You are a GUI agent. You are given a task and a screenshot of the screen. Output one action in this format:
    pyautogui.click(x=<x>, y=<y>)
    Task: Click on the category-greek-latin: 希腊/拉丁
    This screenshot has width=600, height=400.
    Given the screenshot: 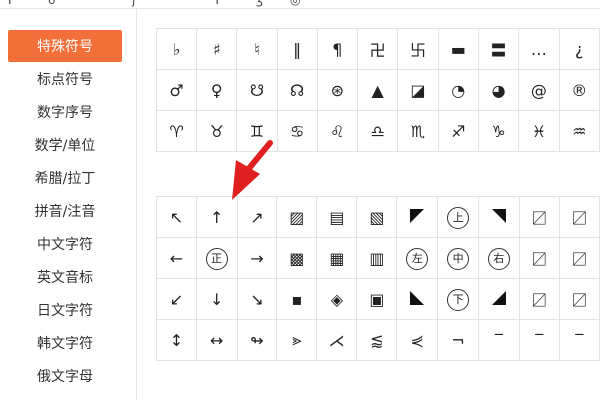 What is the action you would take?
    pyautogui.click(x=65, y=178)
    